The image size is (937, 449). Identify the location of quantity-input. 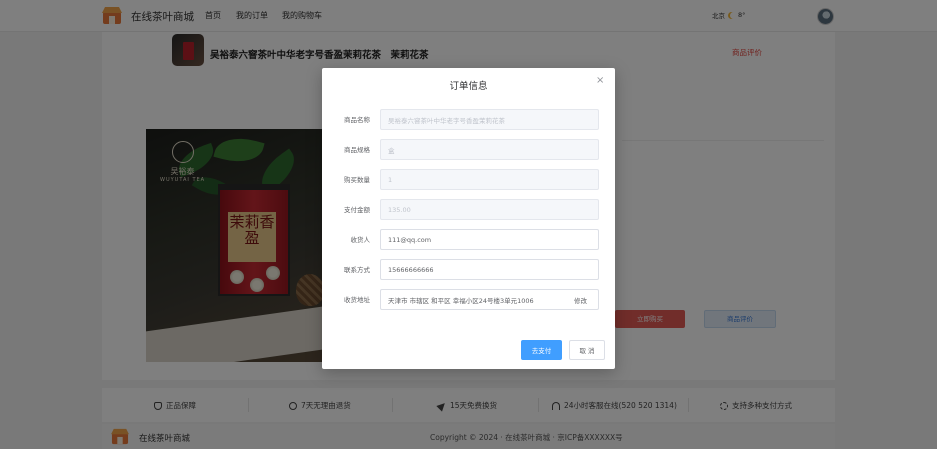
(489, 179).